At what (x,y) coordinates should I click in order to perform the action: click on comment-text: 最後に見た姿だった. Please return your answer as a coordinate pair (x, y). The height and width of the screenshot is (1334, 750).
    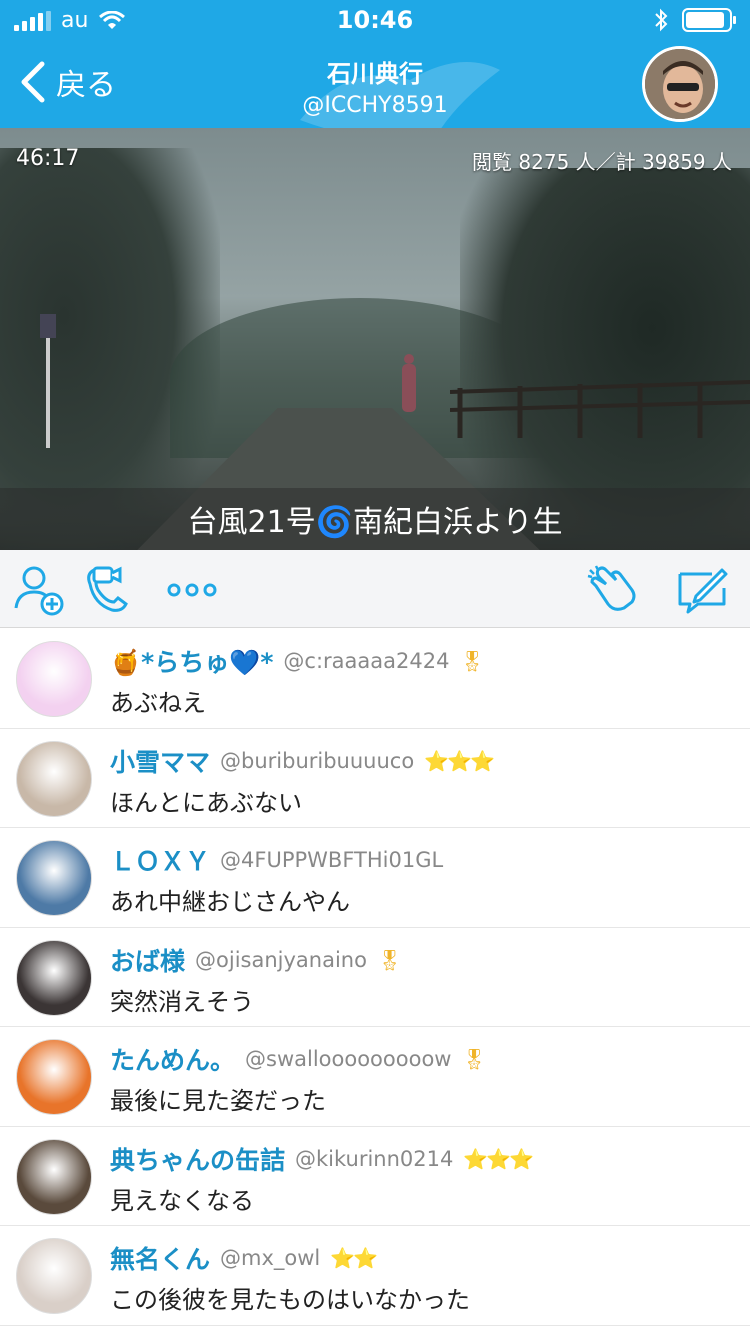
    Looking at the image, I should click on (218, 1101).